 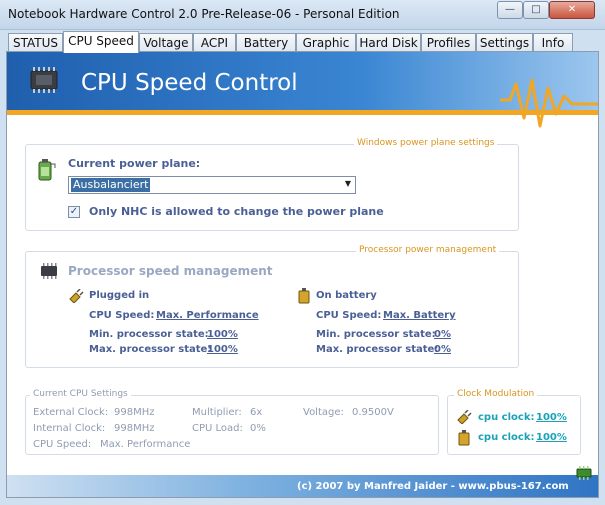 What do you see at coordinates (145, 444) in the screenshot?
I see `cpu-speed-value: Max. Performance` at bounding box center [145, 444].